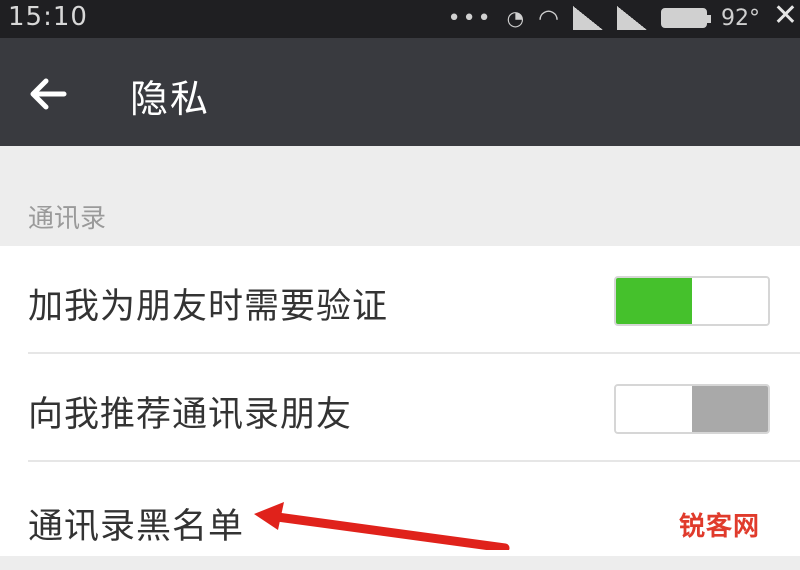 This screenshot has width=800, height=570. Describe the element at coordinates (548, 18) in the screenshot. I see `wifi-icon: ◠` at that location.